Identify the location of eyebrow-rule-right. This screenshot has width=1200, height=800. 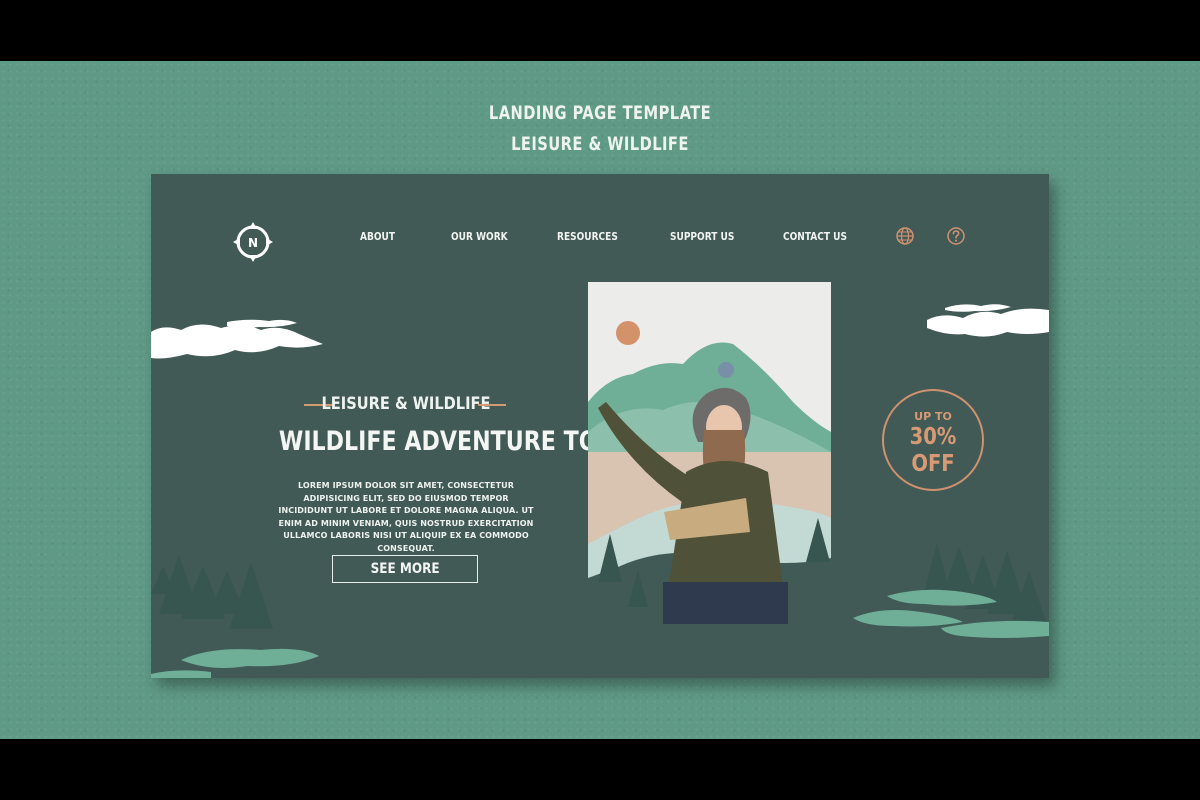
(492, 405).